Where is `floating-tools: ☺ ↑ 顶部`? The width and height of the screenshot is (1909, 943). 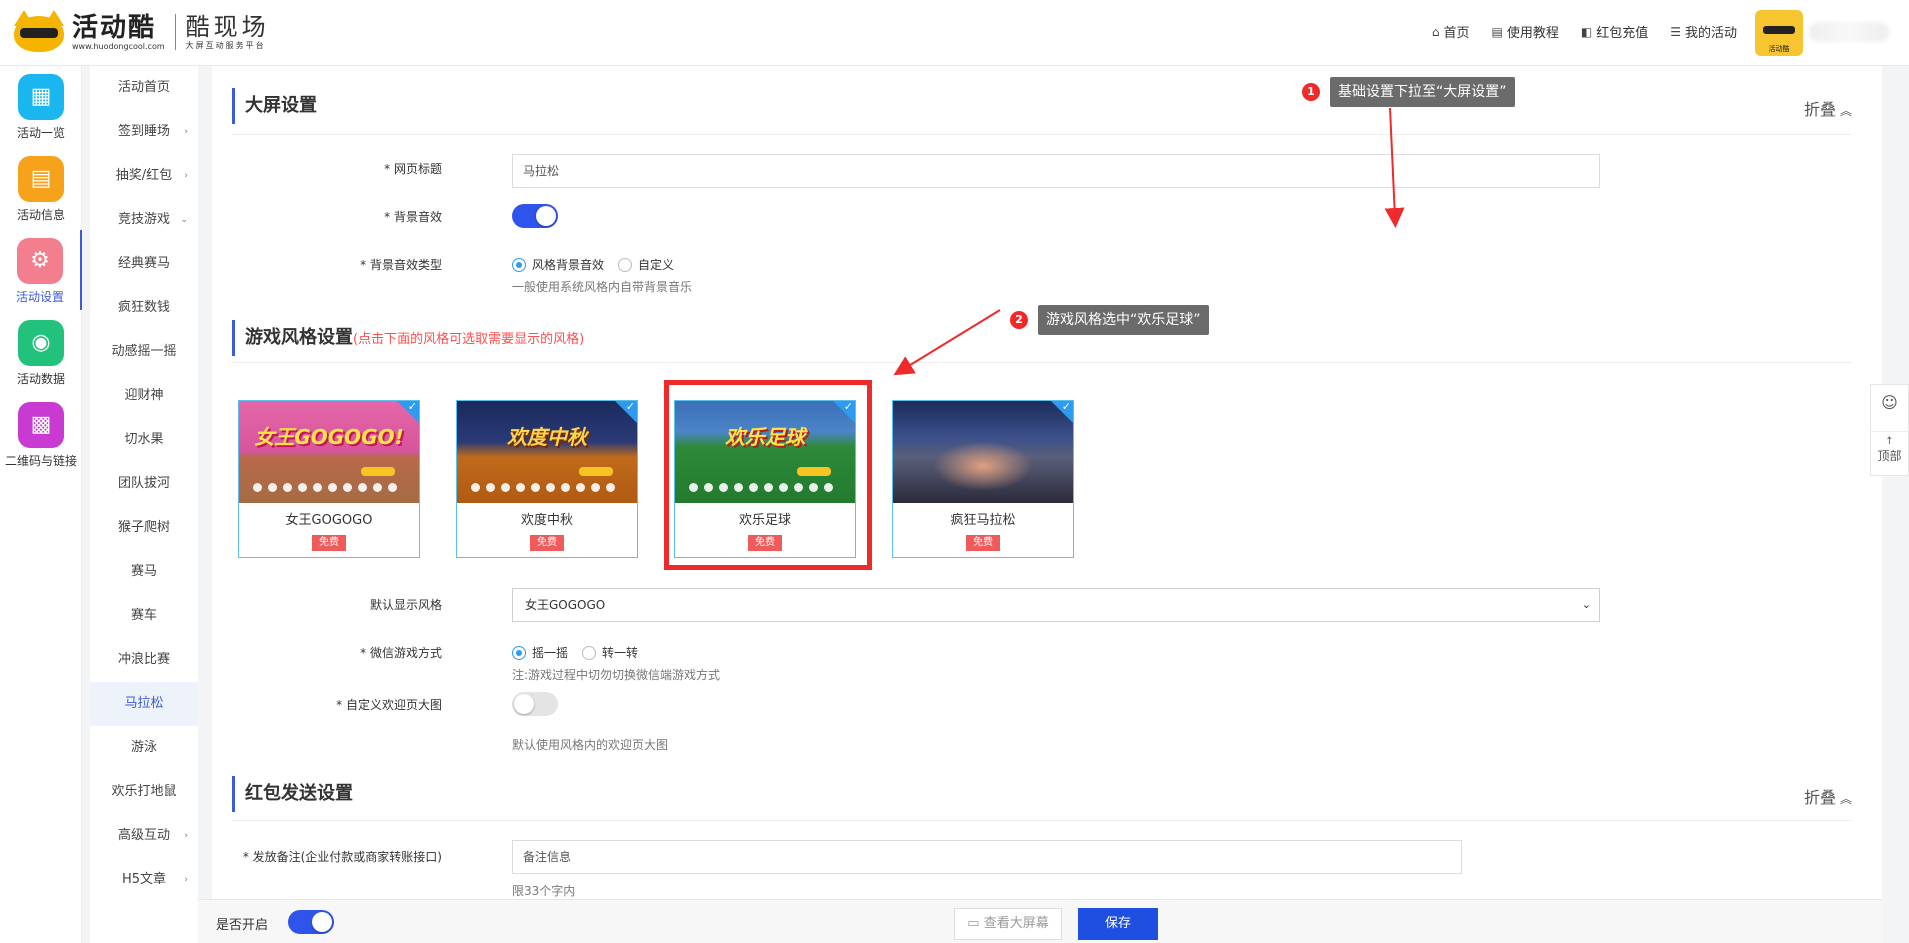 floating-tools: ☺ ↑ 顶部 is located at coordinates (1889, 430).